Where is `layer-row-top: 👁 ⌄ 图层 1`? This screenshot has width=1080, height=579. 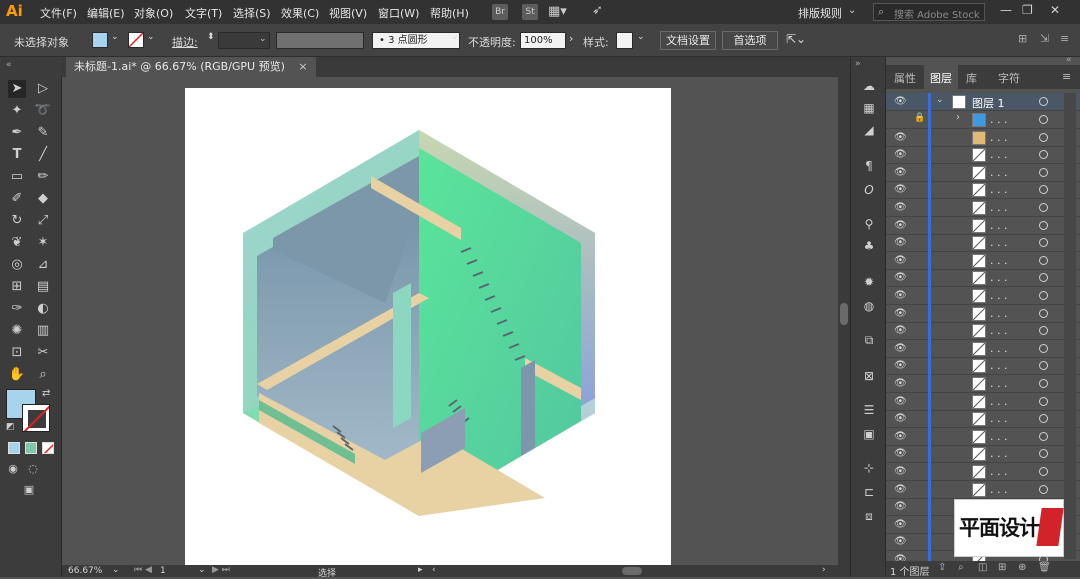 layer-row-top: 👁 ⌄ 图层 1 is located at coordinates (983, 102).